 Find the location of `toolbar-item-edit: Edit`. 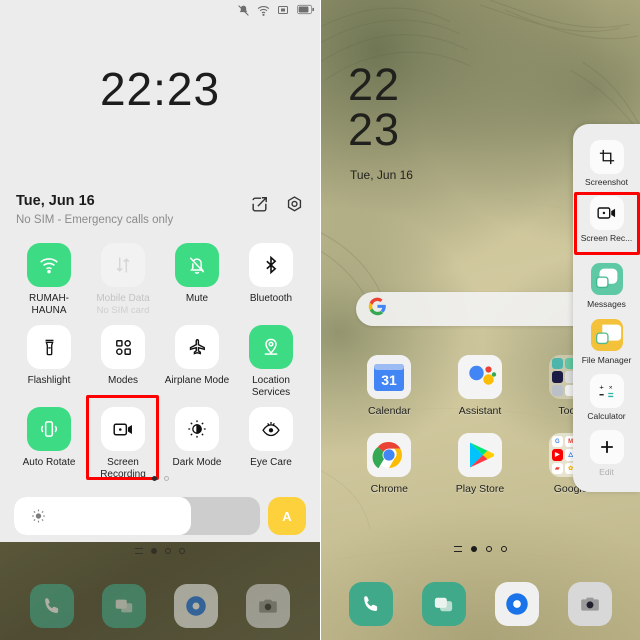

toolbar-item-edit: Edit is located at coordinates (606, 454).